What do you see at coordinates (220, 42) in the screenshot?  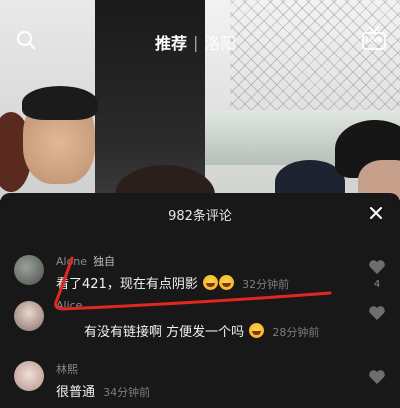 I see `tab-city: 洛阳` at bounding box center [220, 42].